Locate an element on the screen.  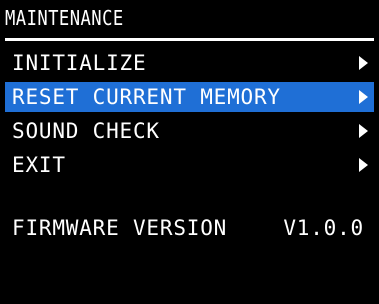
firmware-version-value: V1.0.0 is located at coordinates (323, 228).